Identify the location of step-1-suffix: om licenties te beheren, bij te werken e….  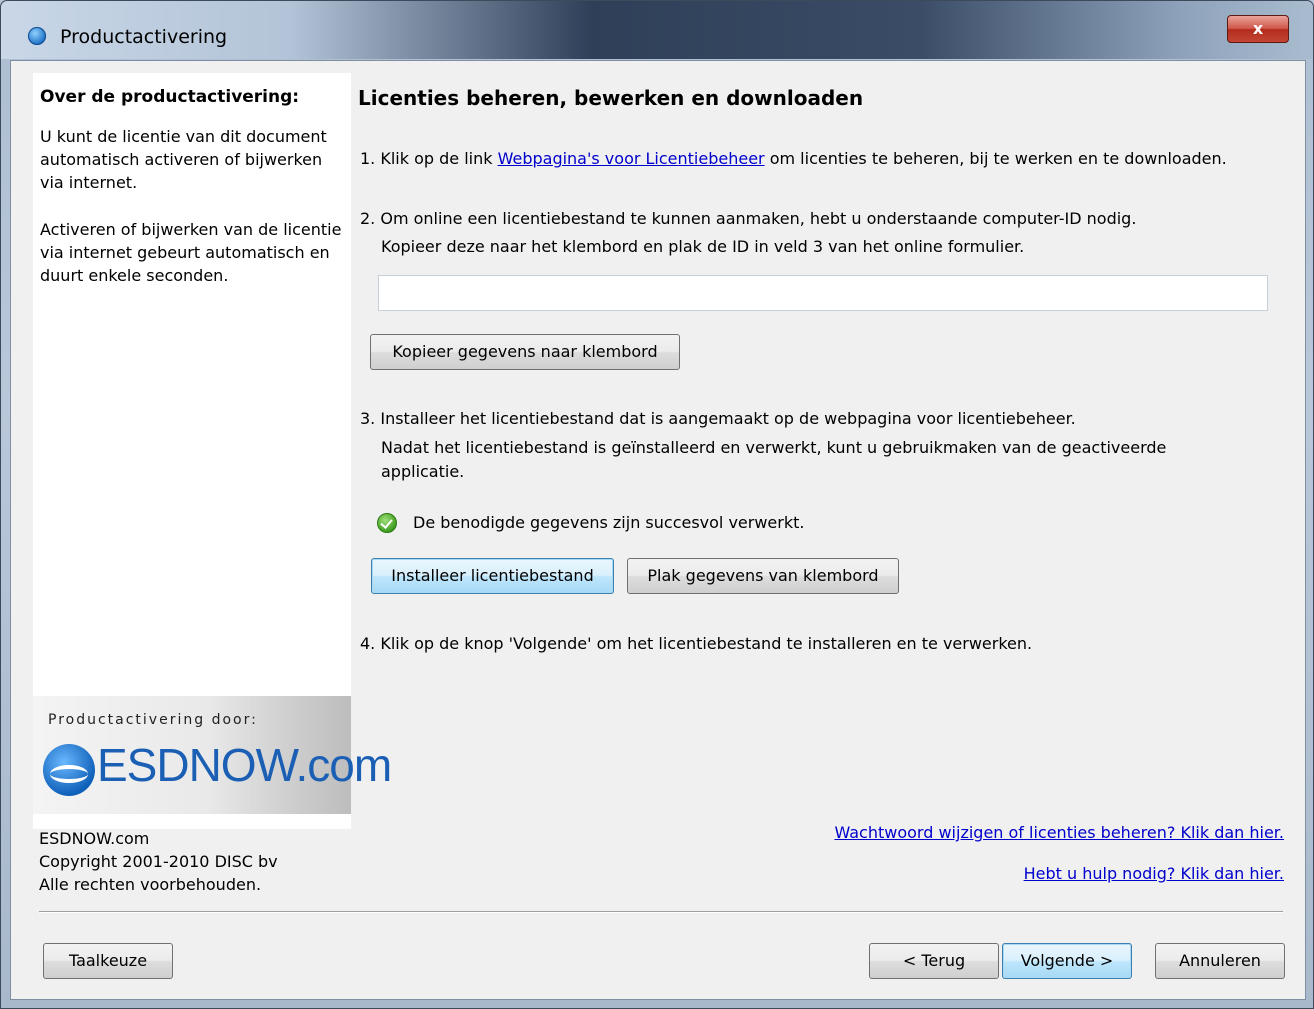
(995, 158).